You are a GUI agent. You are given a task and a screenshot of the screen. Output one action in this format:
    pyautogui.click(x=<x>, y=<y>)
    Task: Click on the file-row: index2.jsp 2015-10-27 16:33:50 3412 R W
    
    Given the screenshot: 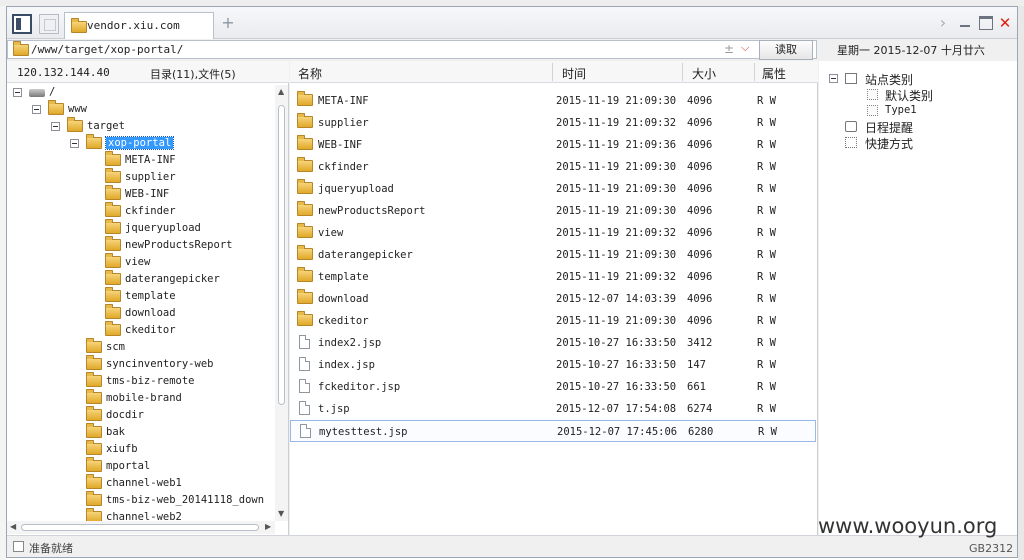 What is the action you would take?
    pyautogui.click(x=553, y=343)
    